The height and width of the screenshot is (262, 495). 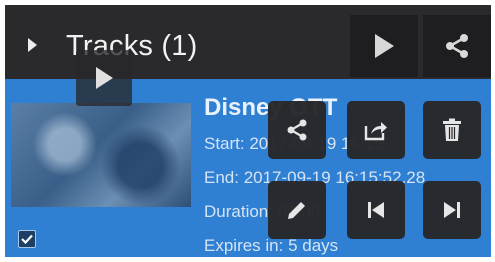 I want to click on share-track-button, so click(x=297, y=130).